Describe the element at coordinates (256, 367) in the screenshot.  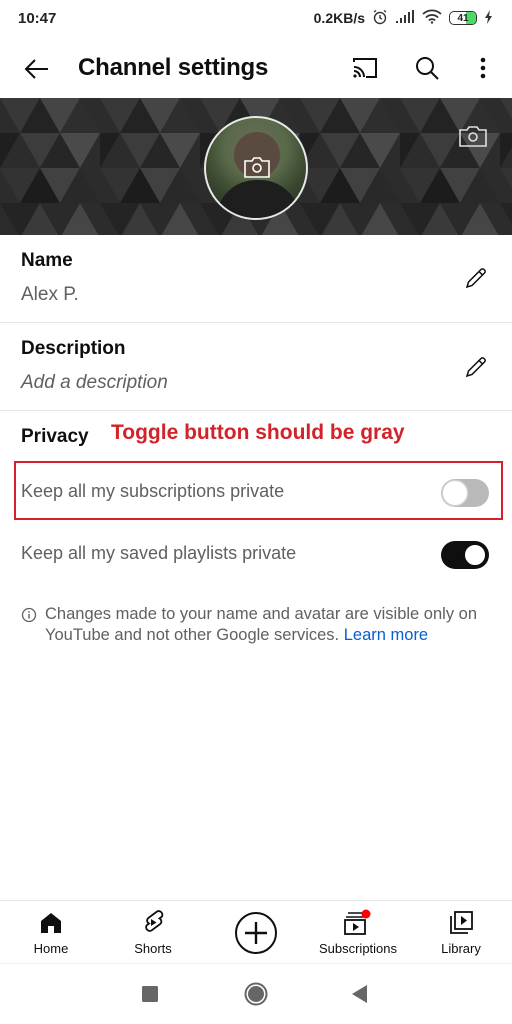
I see `description-field-row: Description Add a description` at that location.